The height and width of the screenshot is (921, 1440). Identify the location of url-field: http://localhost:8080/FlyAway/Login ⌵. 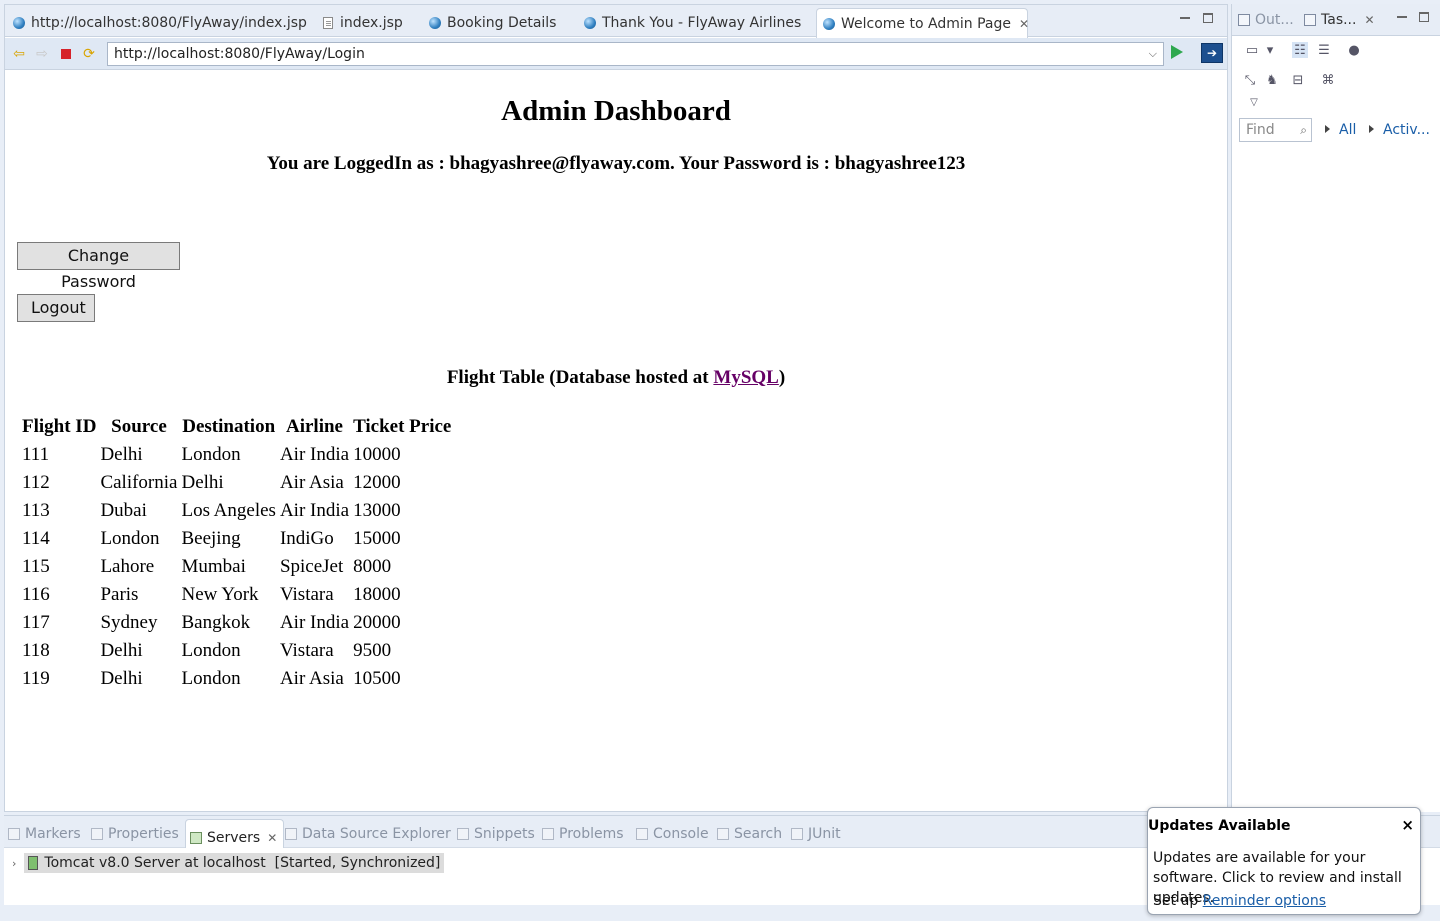
(635, 54).